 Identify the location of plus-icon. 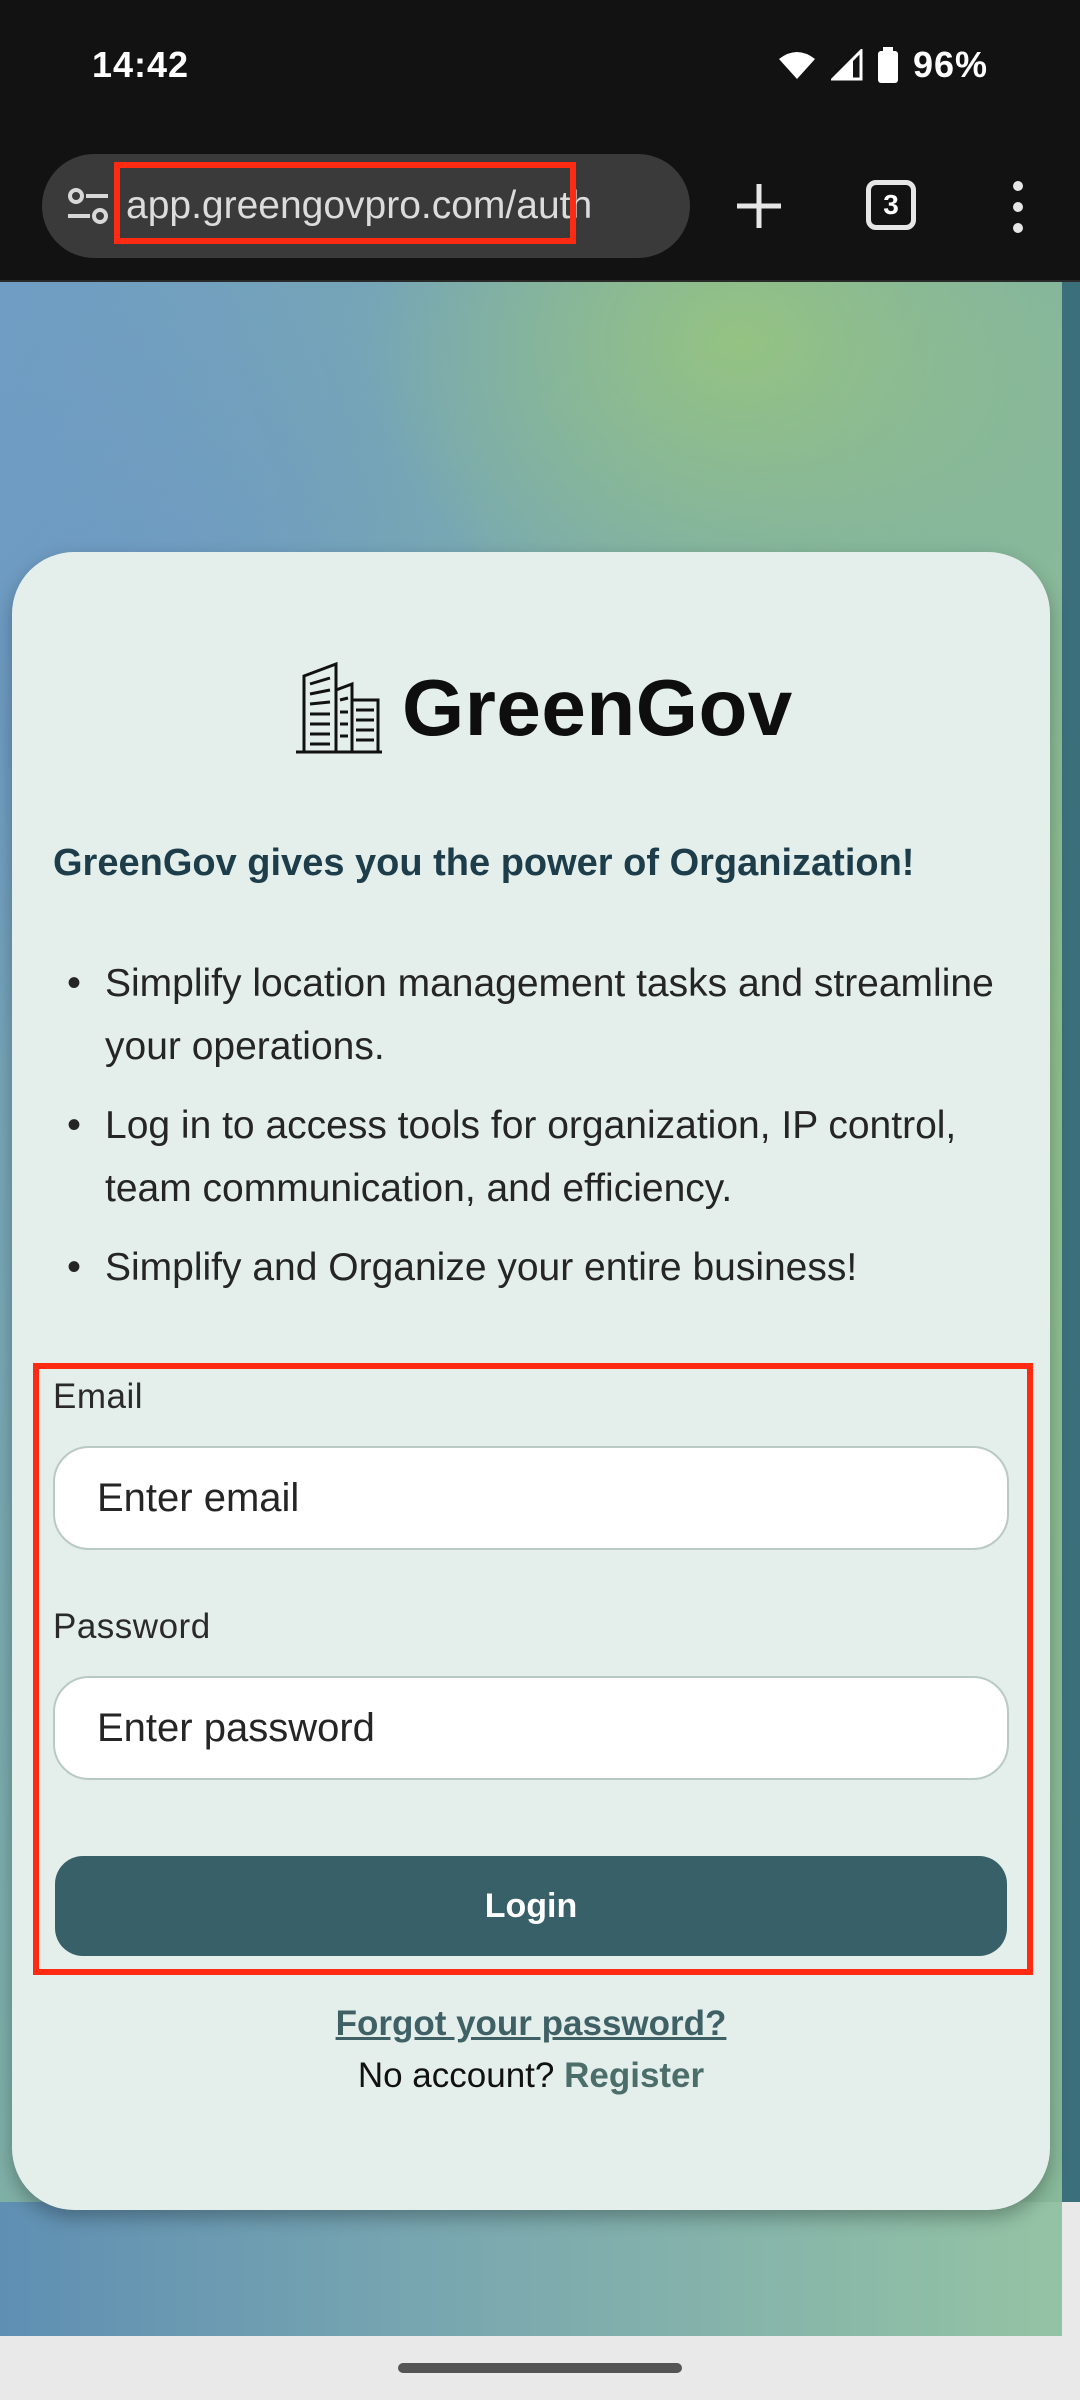
(759, 206).